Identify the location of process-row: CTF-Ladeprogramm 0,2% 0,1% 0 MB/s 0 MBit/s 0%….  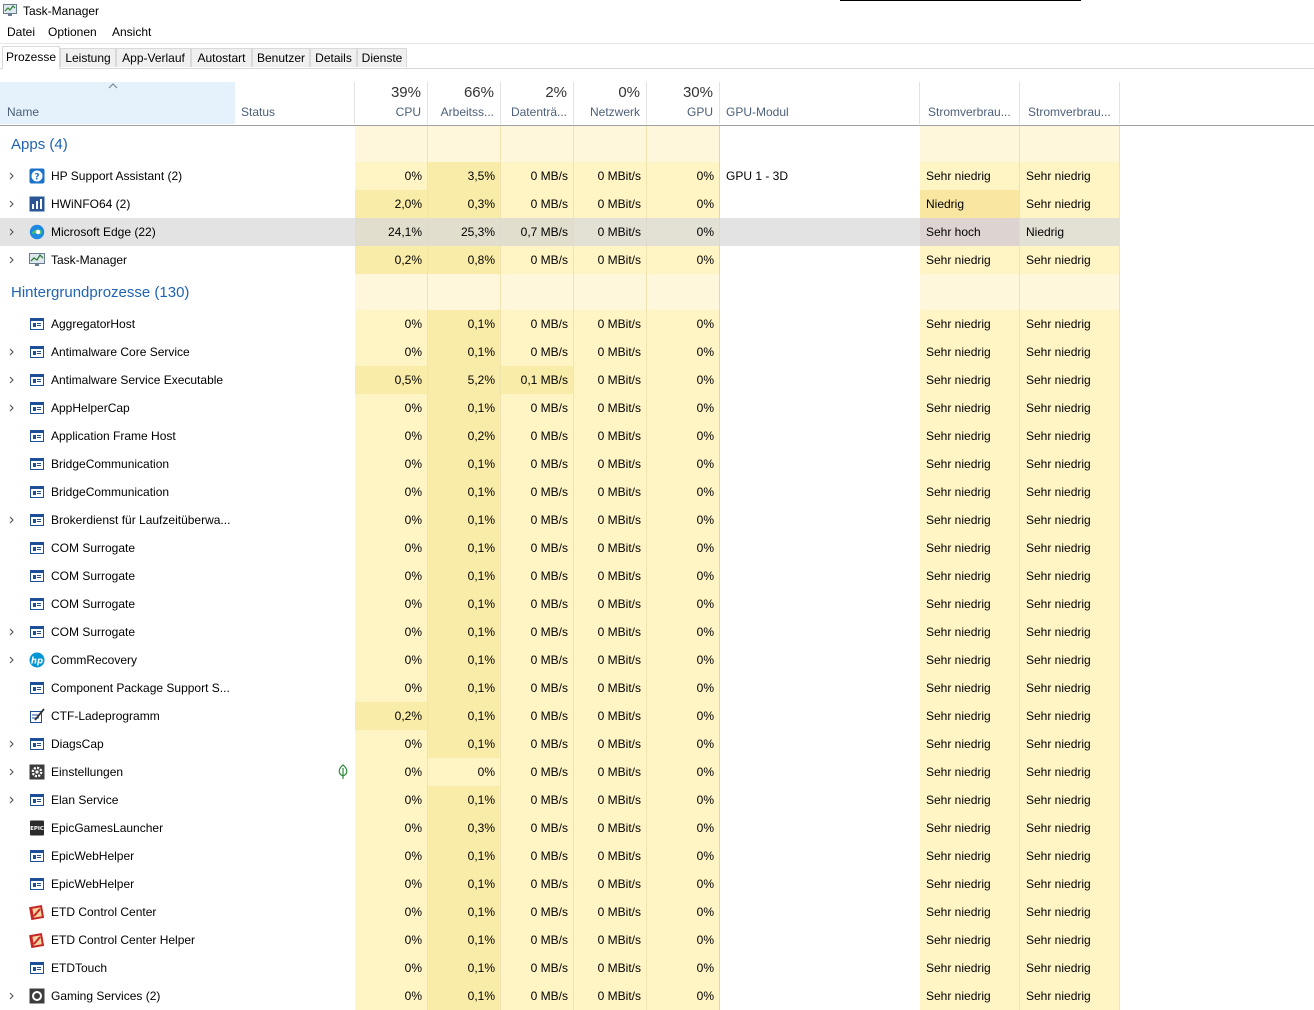
(657, 716).